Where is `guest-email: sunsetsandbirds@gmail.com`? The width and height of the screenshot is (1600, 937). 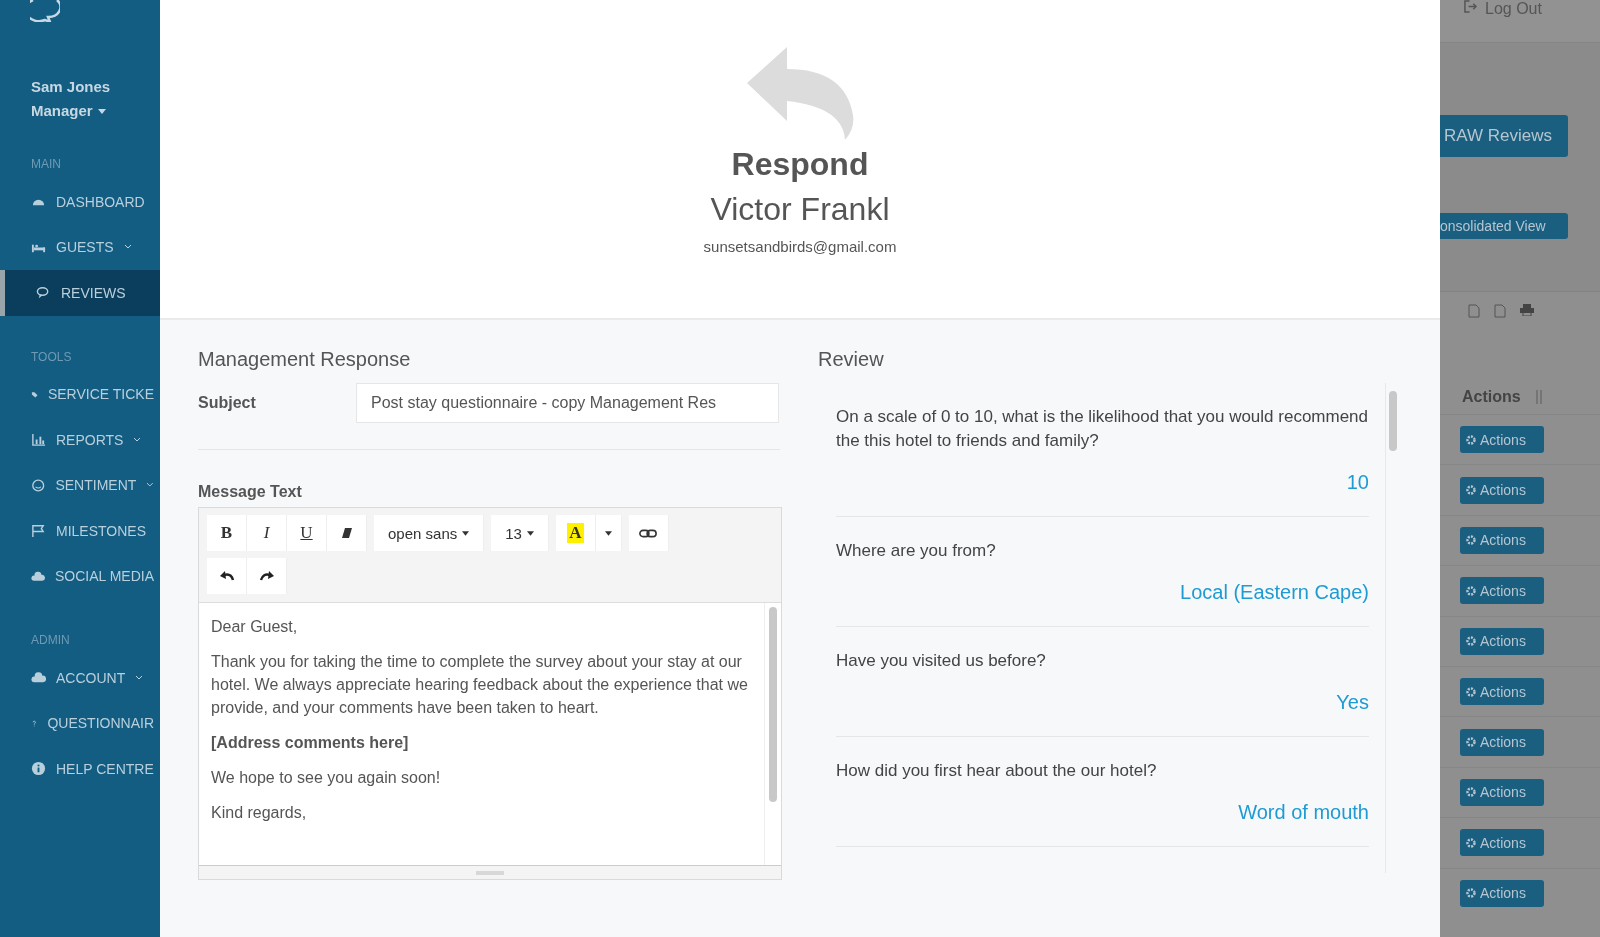 guest-email: sunsetsandbirds@gmail.com is located at coordinates (800, 246).